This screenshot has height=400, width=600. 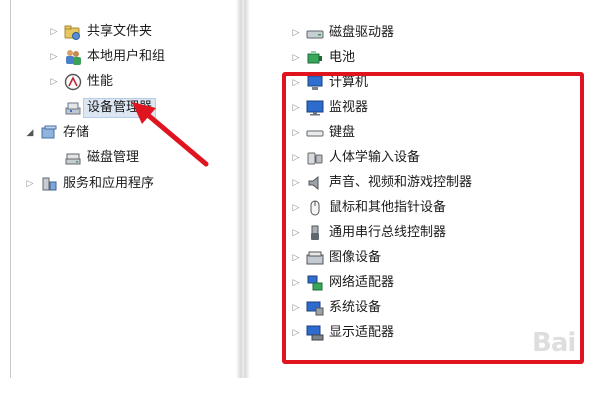 I want to click on users-group-icon, so click(x=73, y=57).